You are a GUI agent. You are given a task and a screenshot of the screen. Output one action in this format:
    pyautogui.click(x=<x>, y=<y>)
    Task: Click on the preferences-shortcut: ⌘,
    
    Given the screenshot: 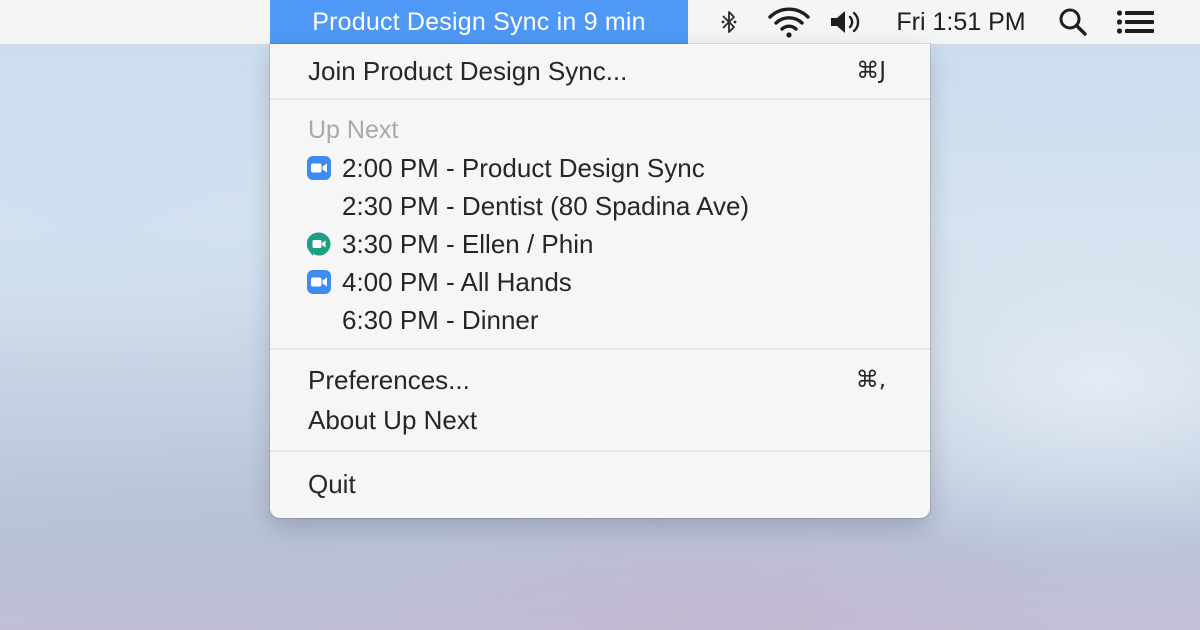 What is the action you would take?
    pyautogui.click(x=870, y=380)
    